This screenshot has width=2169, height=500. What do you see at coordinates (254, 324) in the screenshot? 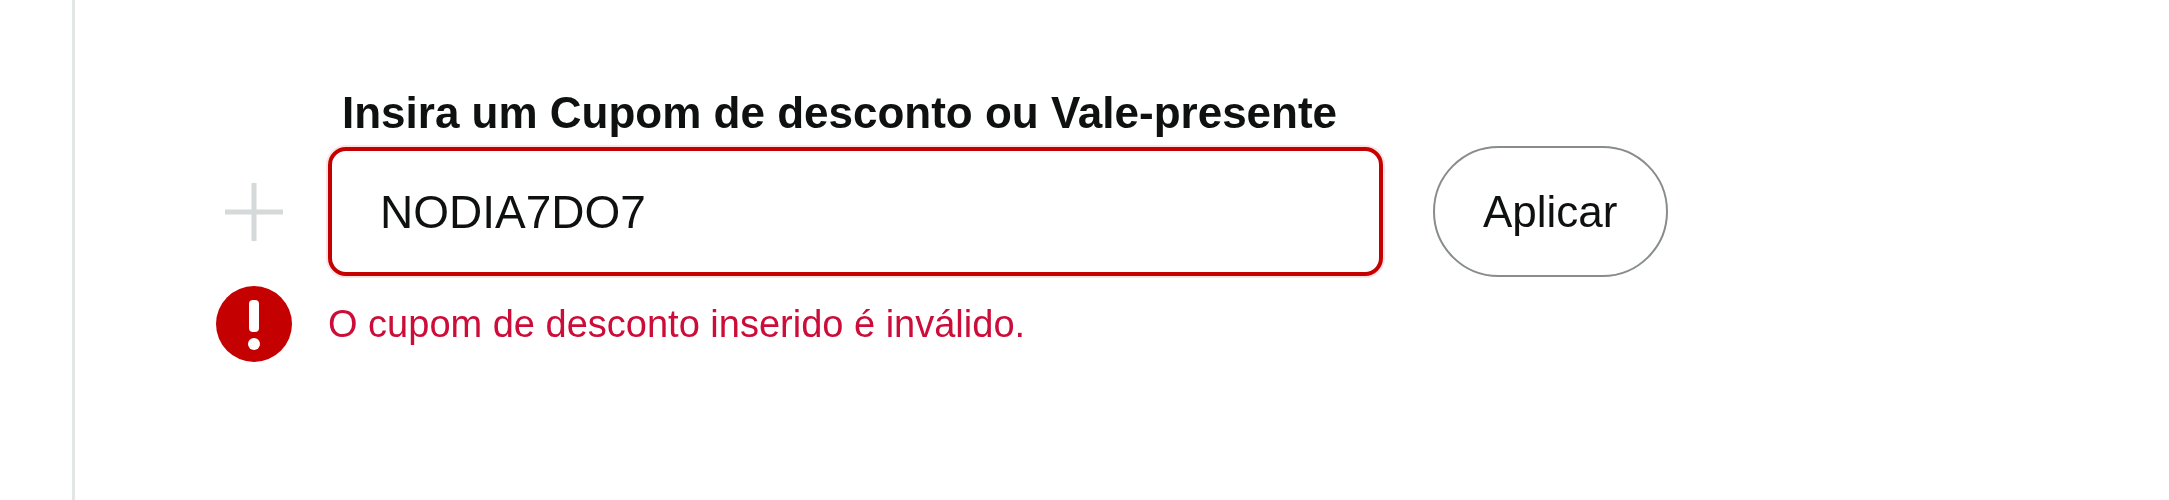
I see `error-icon` at bounding box center [254, 324].